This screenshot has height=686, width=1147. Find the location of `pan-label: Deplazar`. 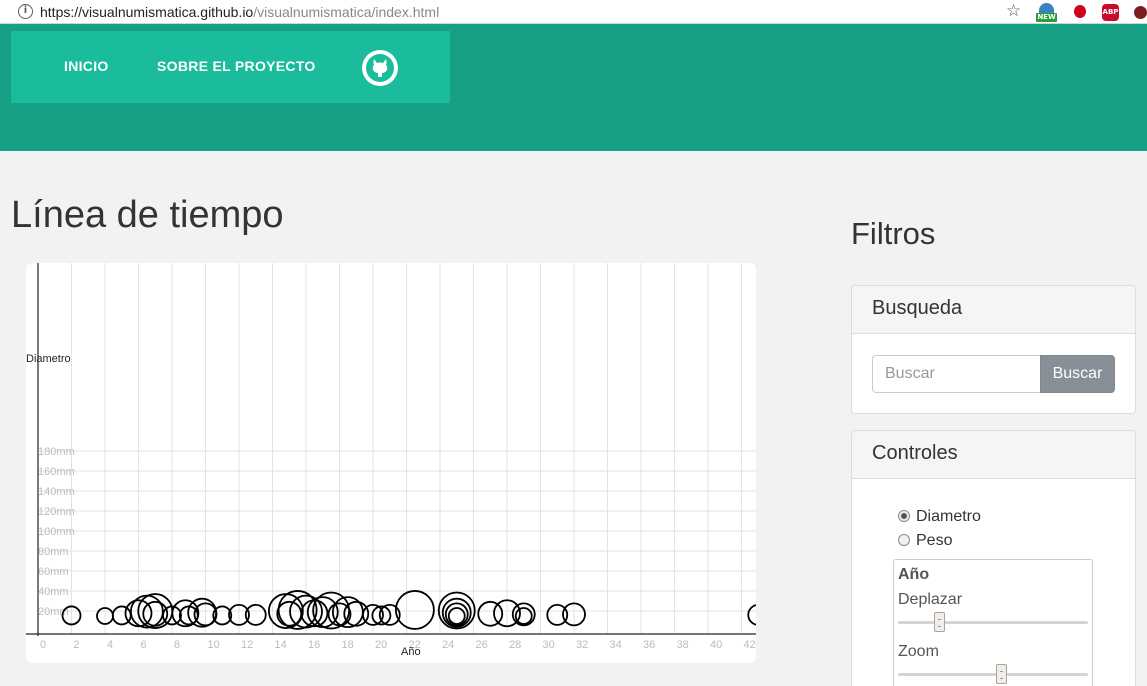

pan-label: Deplazar is located at coordinates (930, 599).